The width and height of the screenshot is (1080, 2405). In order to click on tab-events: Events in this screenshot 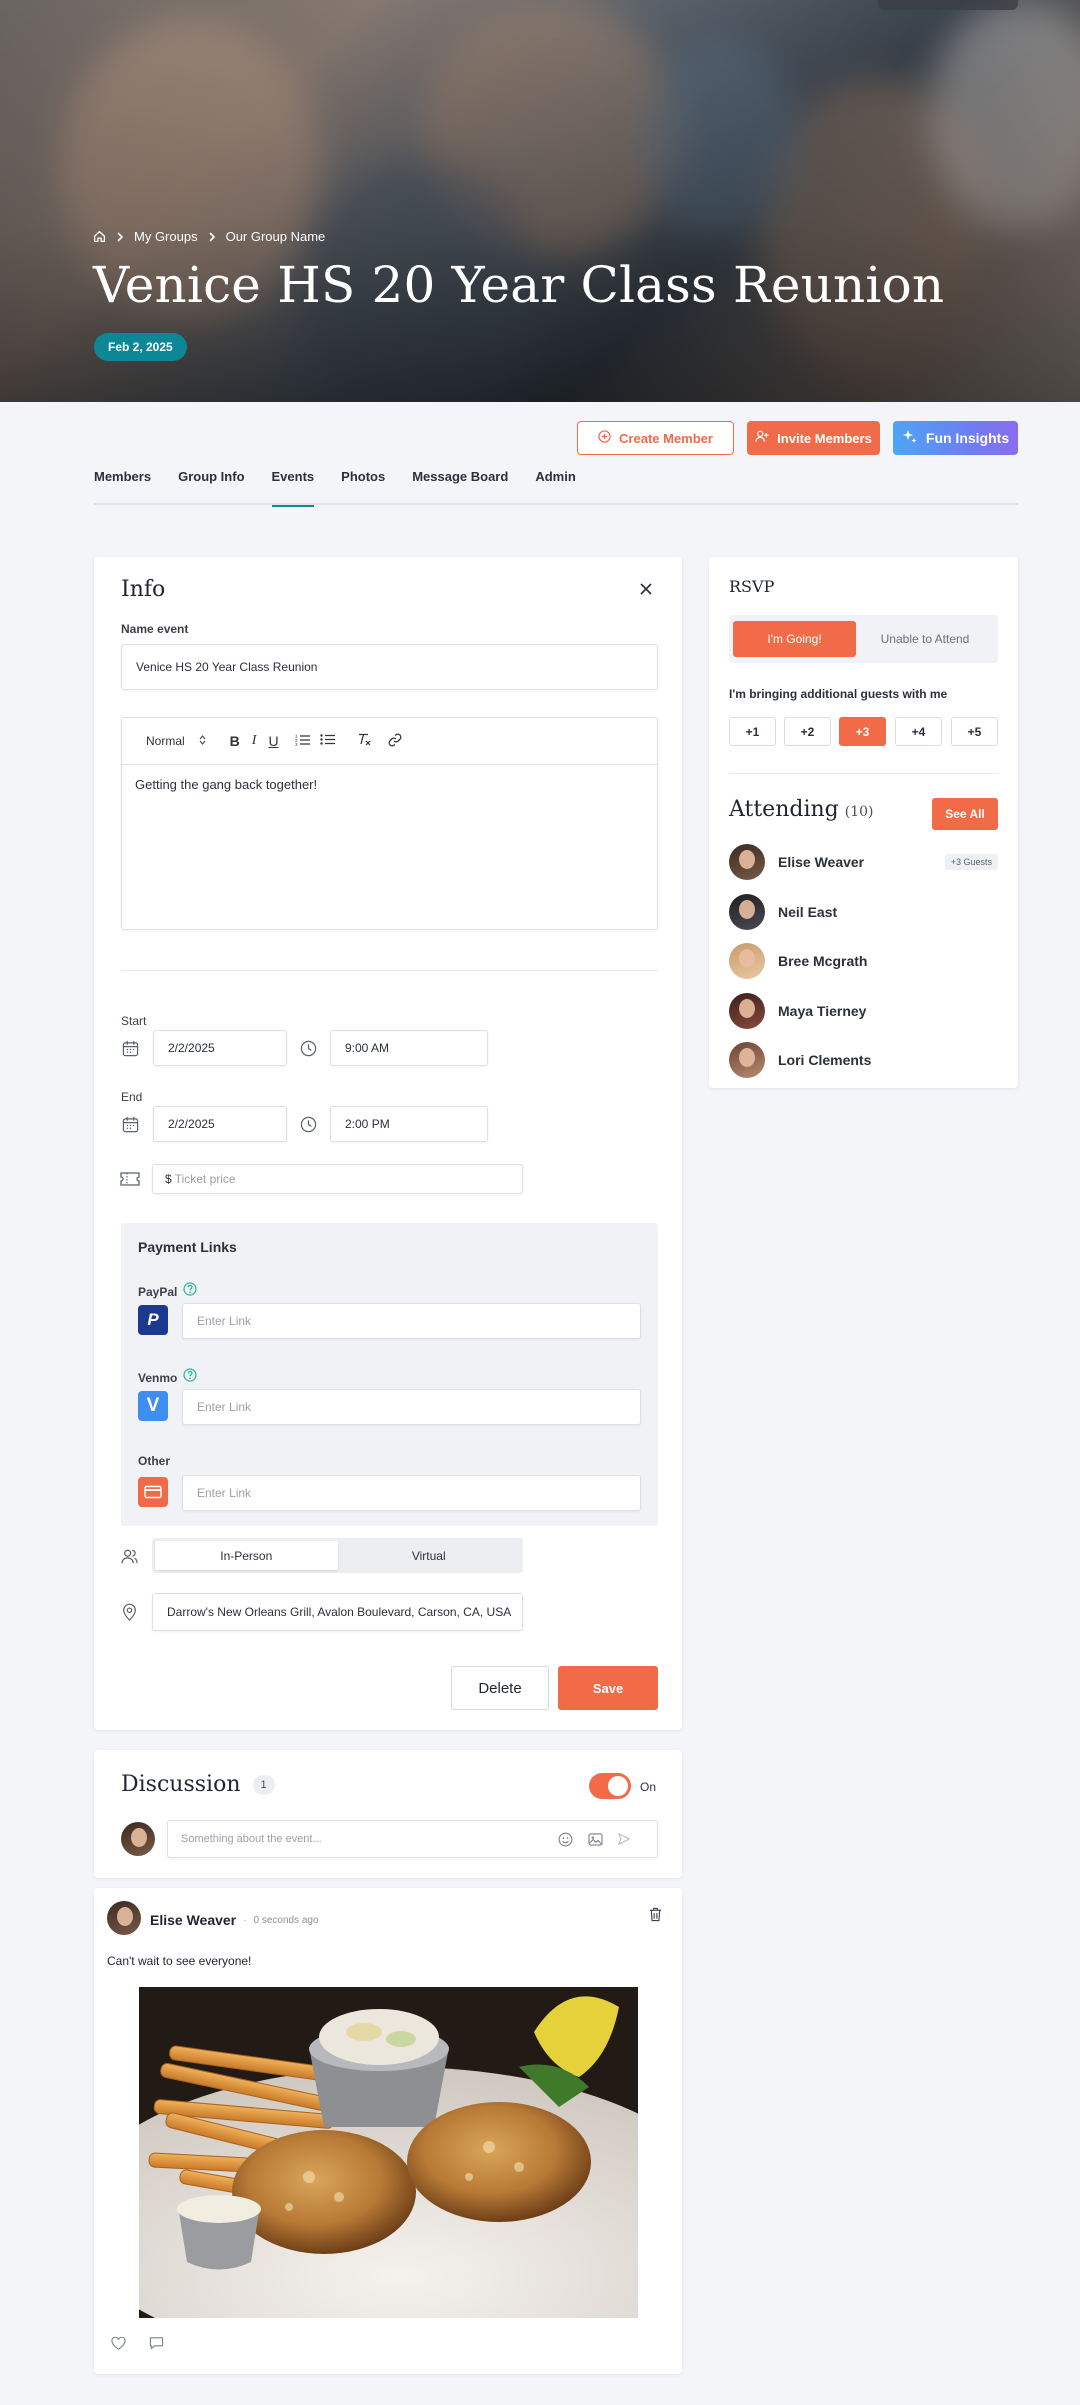, I will do `click(292, 488)`.